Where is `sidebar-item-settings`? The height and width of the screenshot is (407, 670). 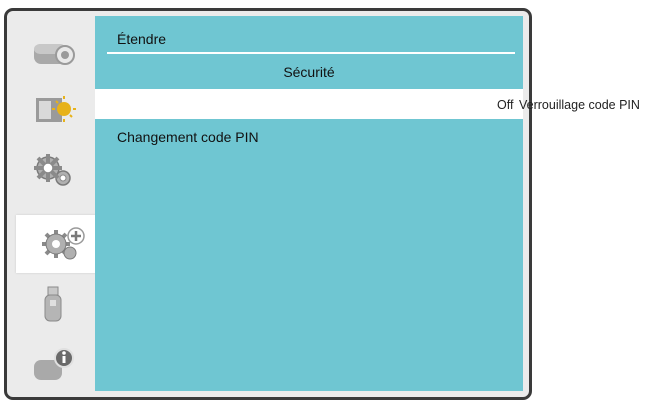
sidebar-item-settings is located at coordinates (52, 170).